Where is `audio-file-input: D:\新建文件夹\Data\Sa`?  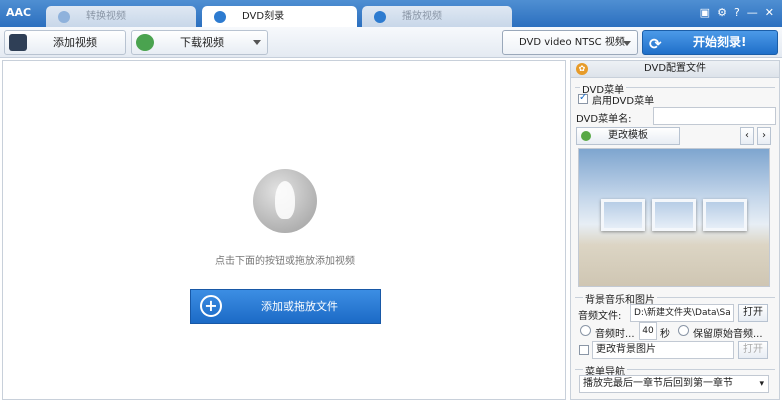
audio-file-input: D:\新建文件夹\Data\Sa is located at coordinates (682, 313).